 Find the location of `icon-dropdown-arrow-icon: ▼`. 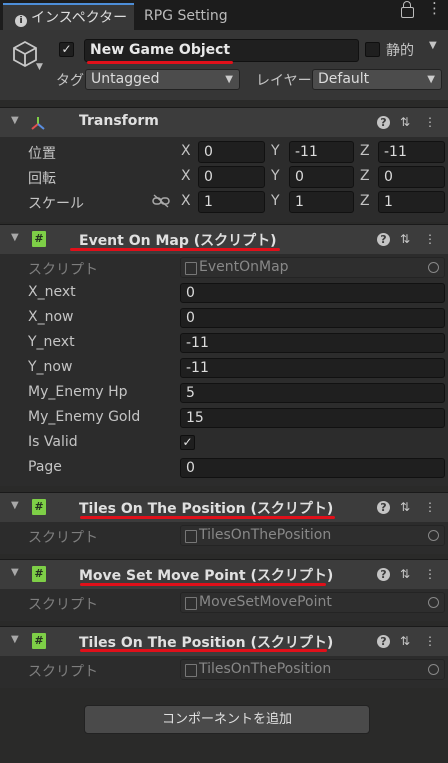

icon-dropdown-arrow-icon: ▼ is located at coordinates (39, 67).